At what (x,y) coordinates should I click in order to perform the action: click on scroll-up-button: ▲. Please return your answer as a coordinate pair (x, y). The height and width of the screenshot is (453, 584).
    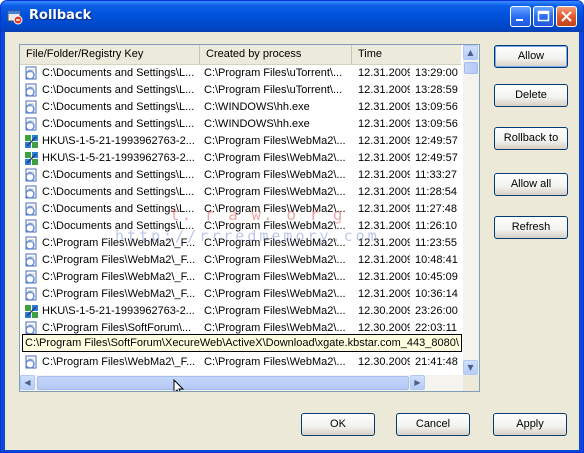
    Looking at the image, I should click on (470, 52).